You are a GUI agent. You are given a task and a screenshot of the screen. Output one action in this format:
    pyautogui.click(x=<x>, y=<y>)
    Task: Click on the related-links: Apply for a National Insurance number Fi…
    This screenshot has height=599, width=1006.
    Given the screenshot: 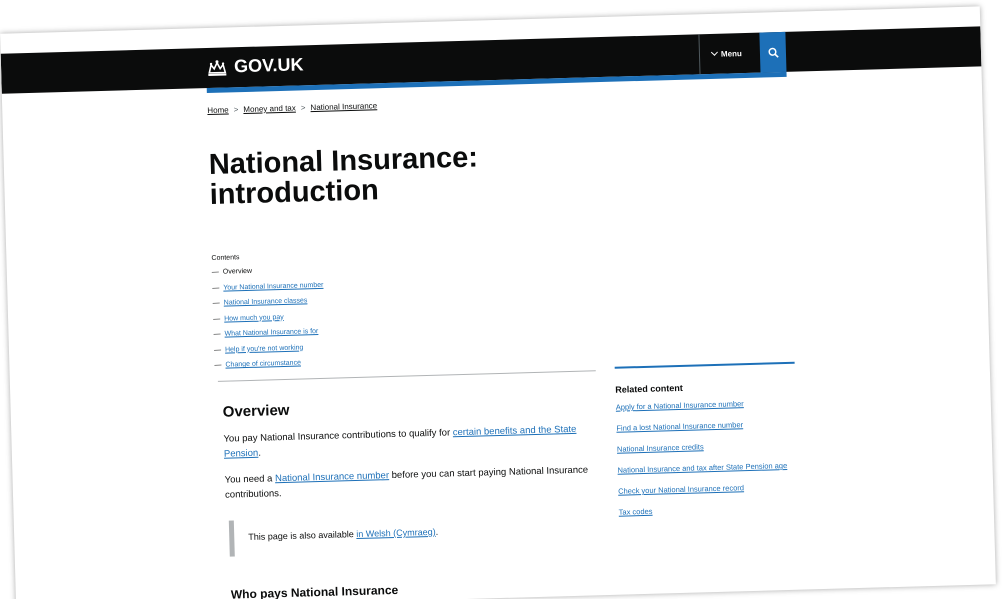 What is the action you would take?
    pyautogui.click(x=707, y=458)
    